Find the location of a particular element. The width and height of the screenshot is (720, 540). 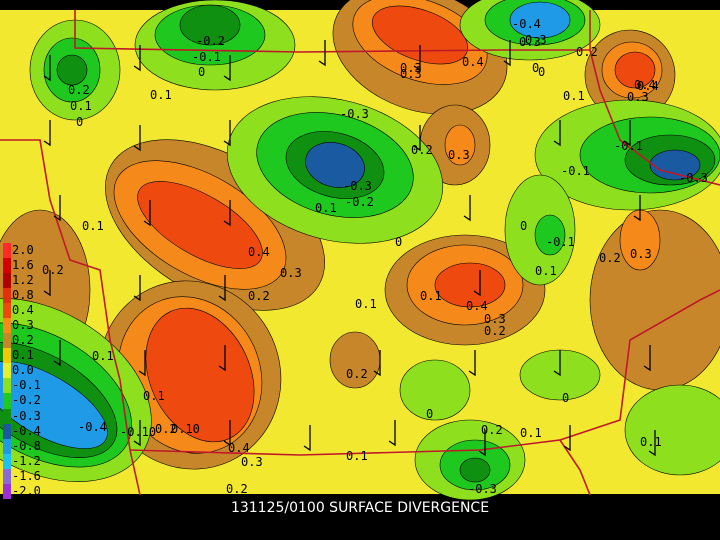

legend-row: -2.0 is located at coordinates (25, 491).